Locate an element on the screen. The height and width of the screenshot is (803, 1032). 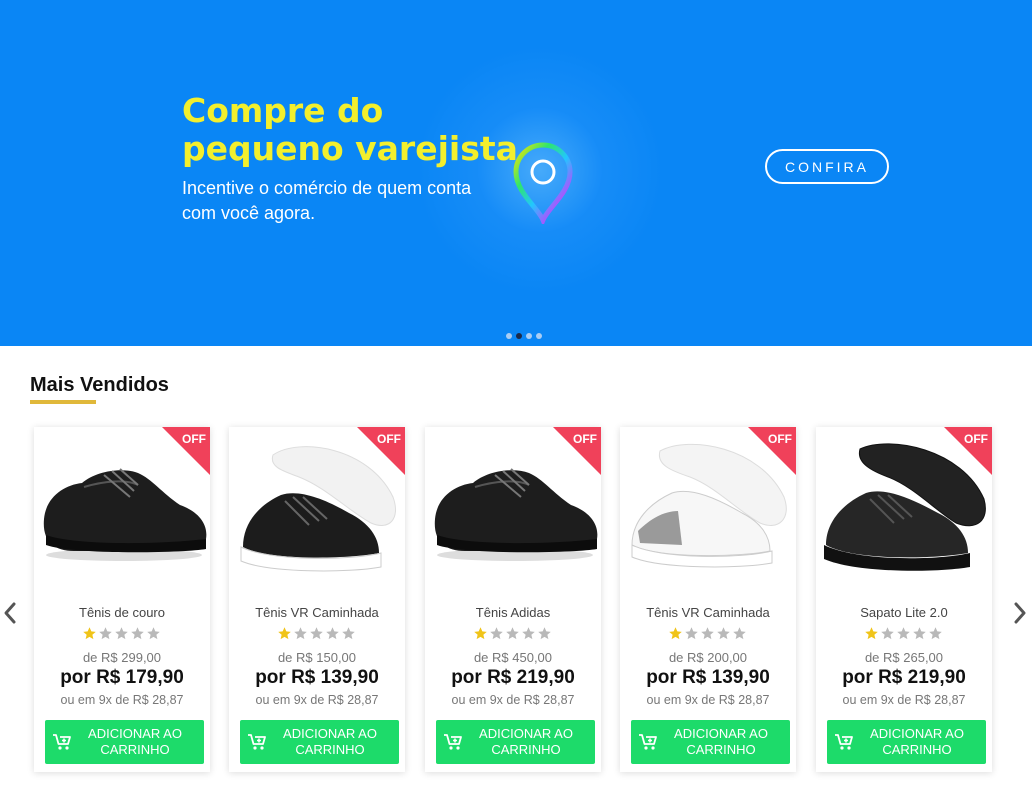
old-price: de R$ 150,00 is located at coordinates (317, 657).